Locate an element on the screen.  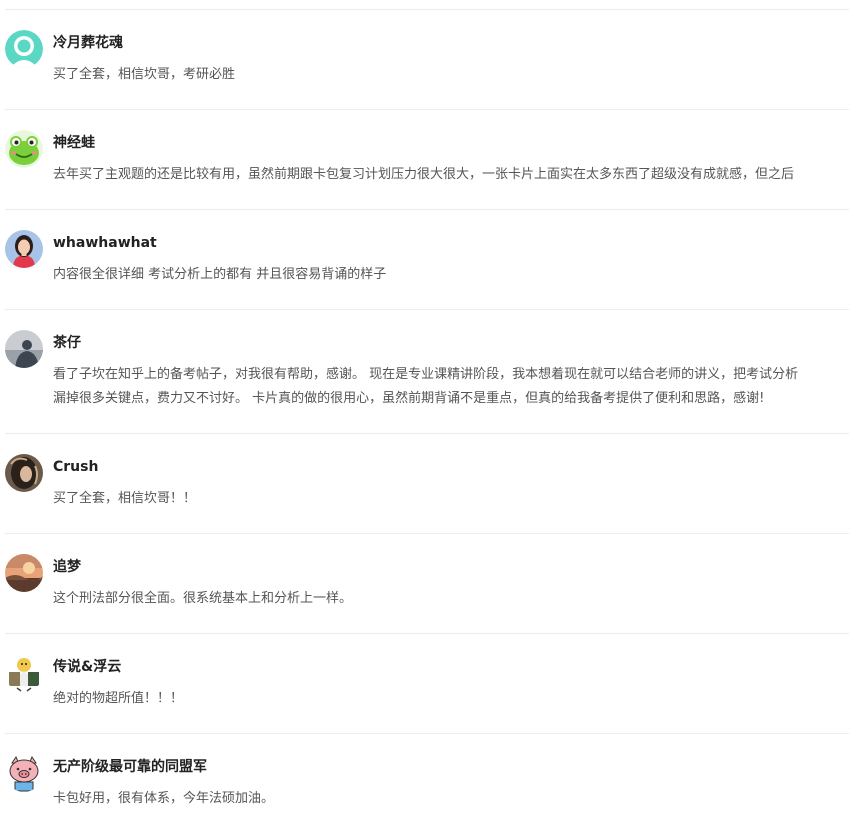
silhouette-photo-avatar is located at coordinates (24, 349).